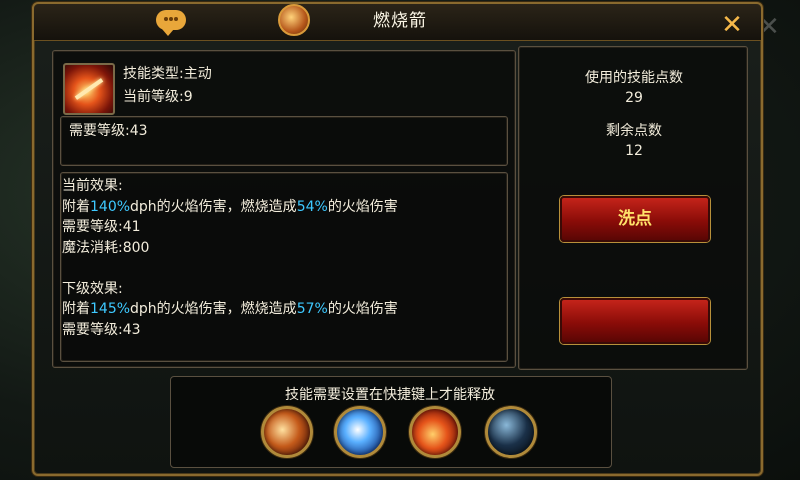 Image resolution: width=800 pixels, height=480 pixels. Describe the element at coordinates (360, 432) in the screenshot. I see `ice-burst-skill-slot-icon` at that location.